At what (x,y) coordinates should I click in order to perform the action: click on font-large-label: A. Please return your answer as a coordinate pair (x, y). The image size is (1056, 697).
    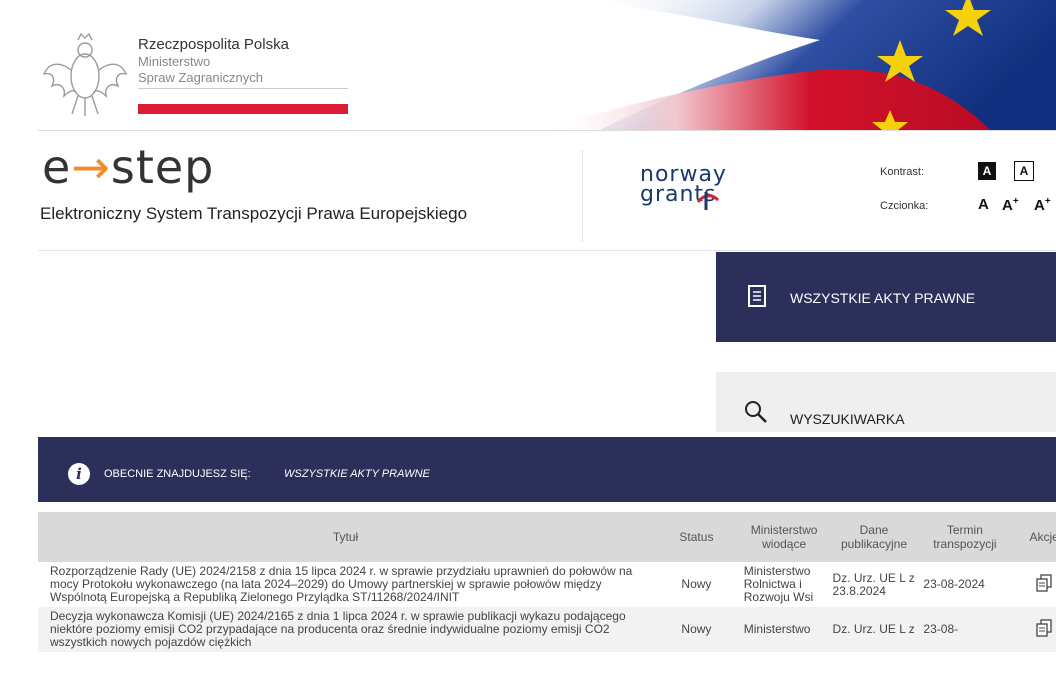
    Looking at the image, I should click on (1007, 205).